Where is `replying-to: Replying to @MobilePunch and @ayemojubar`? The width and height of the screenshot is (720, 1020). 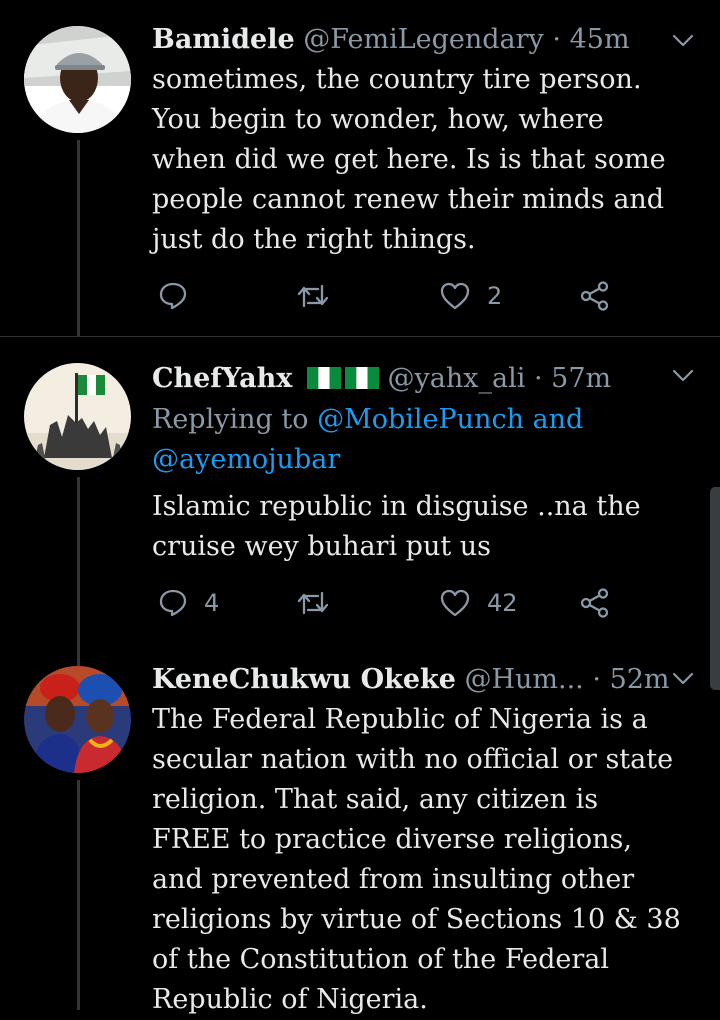
replying-to: Replying to @MobilePunch and @ayemojubar is located at coordinates (424, 440).